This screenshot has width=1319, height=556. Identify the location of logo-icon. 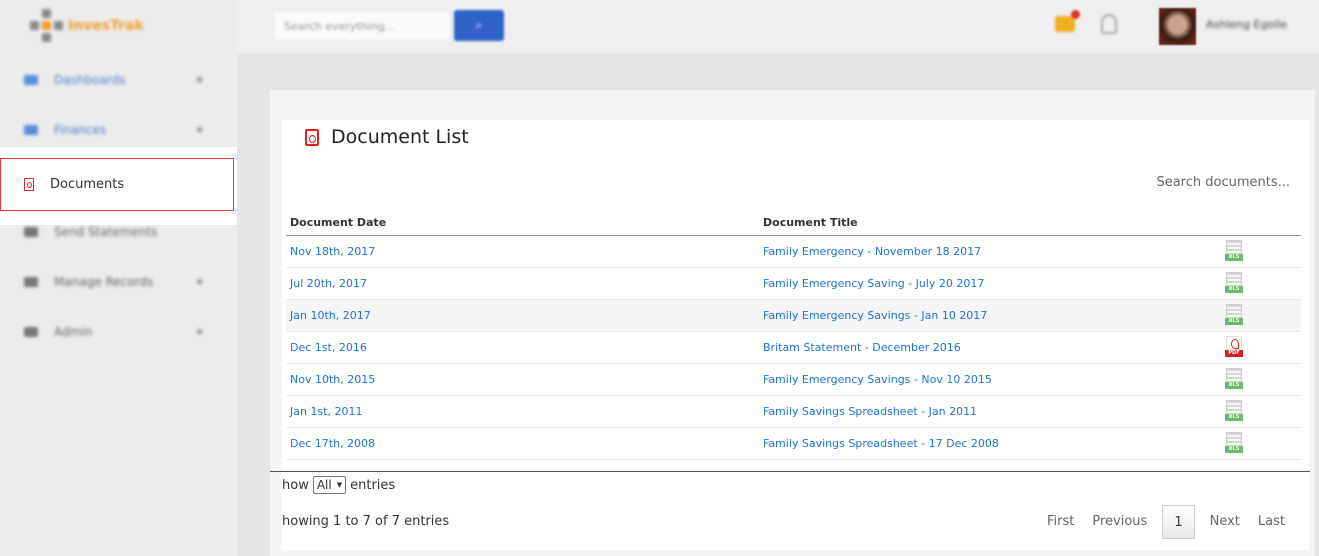
(47, 26).